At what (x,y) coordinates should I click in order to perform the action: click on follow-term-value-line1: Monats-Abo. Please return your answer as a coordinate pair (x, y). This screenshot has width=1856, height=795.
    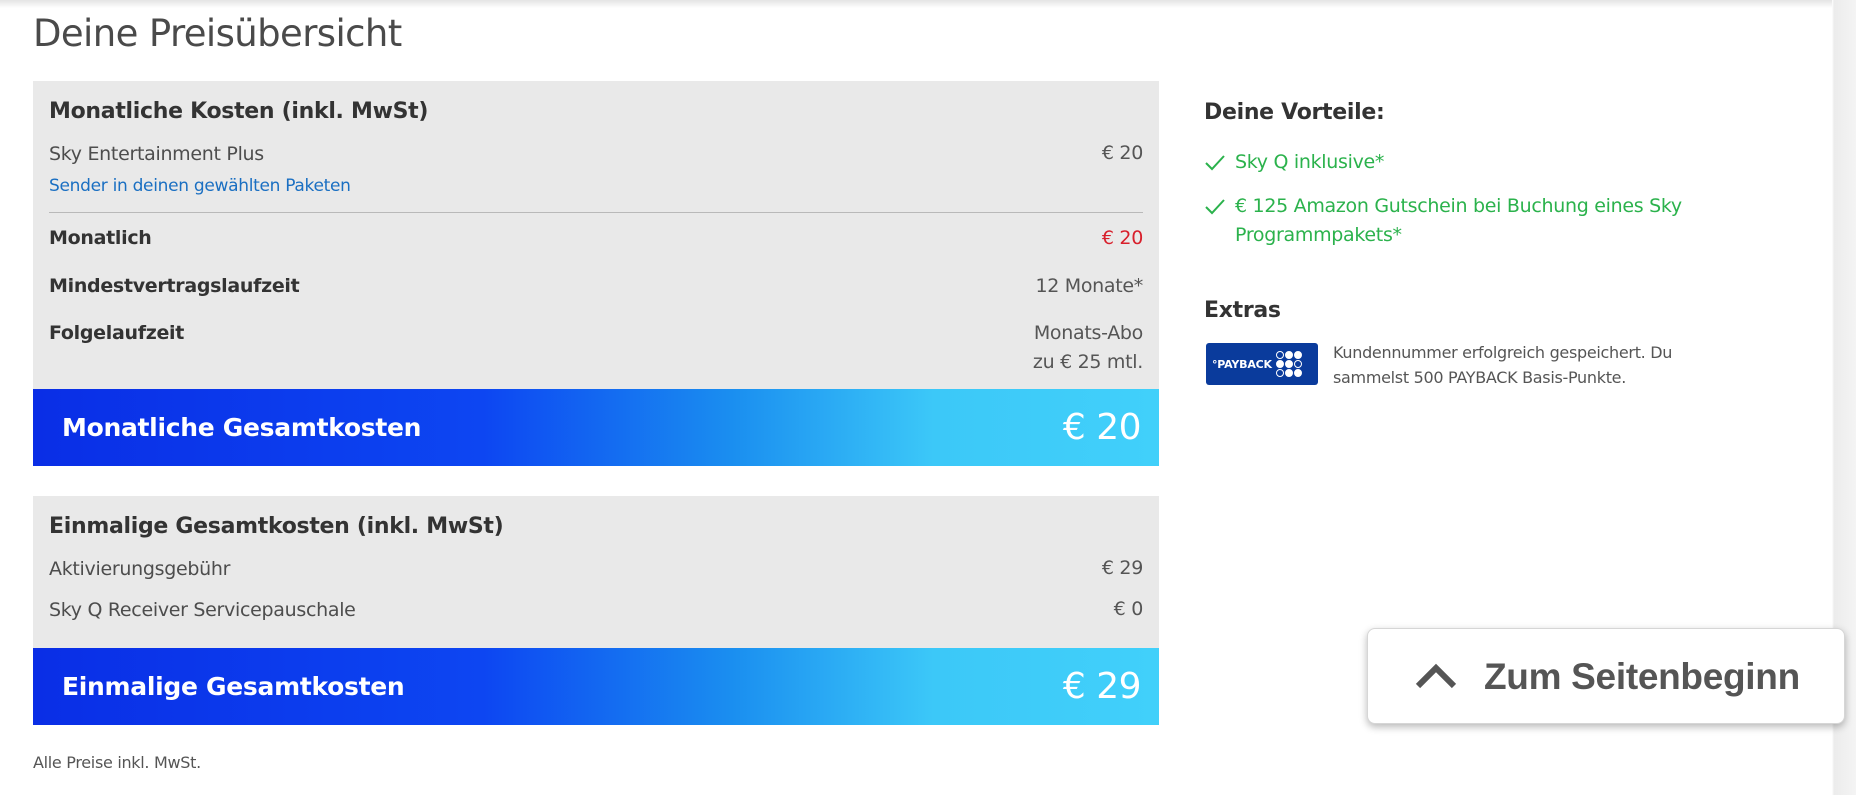
    Looking at the image, I should click on (1088, 333).